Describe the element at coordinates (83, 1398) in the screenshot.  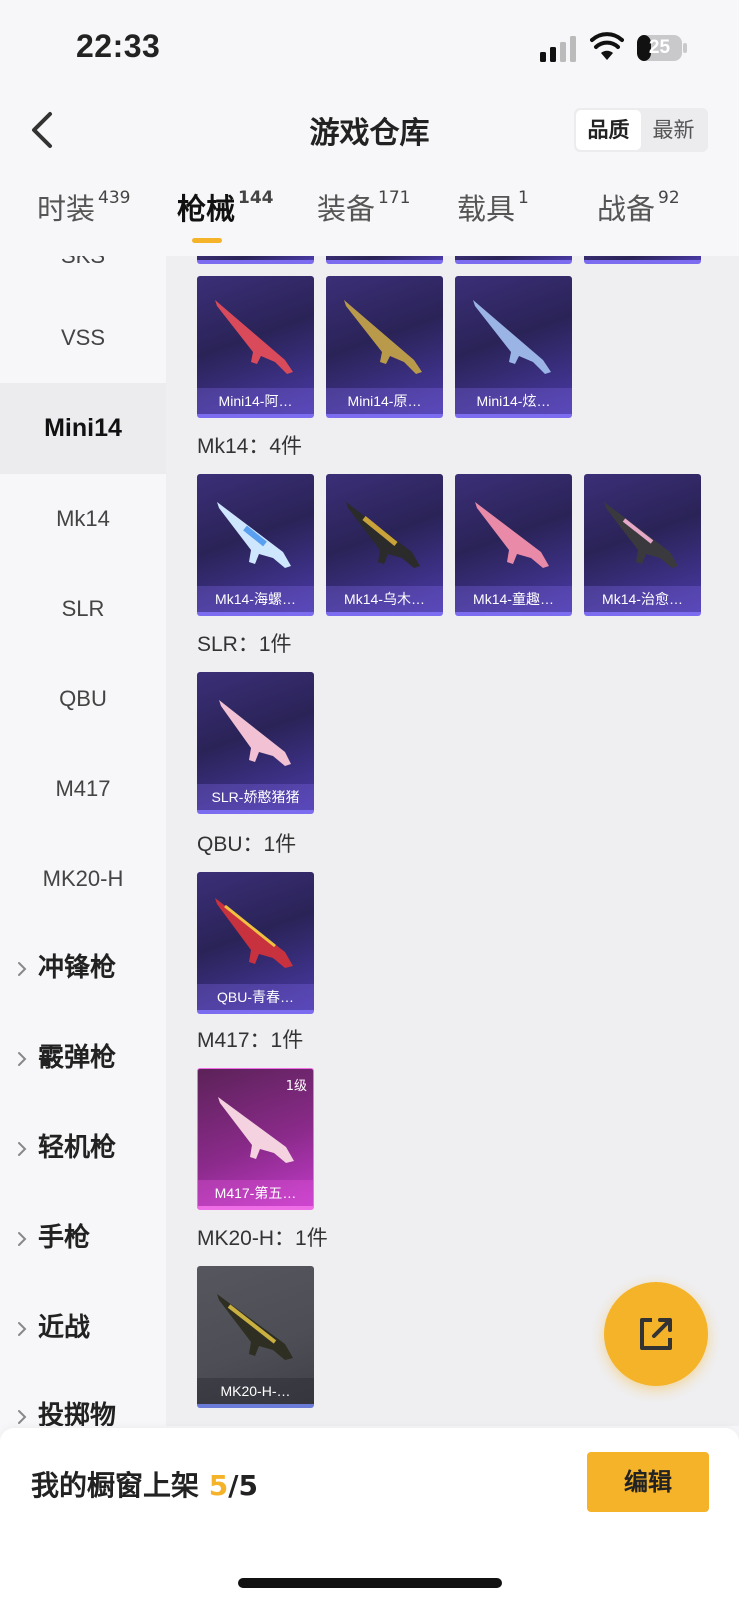
I see `sidebar-group-throwable: 投掷物` at that location.